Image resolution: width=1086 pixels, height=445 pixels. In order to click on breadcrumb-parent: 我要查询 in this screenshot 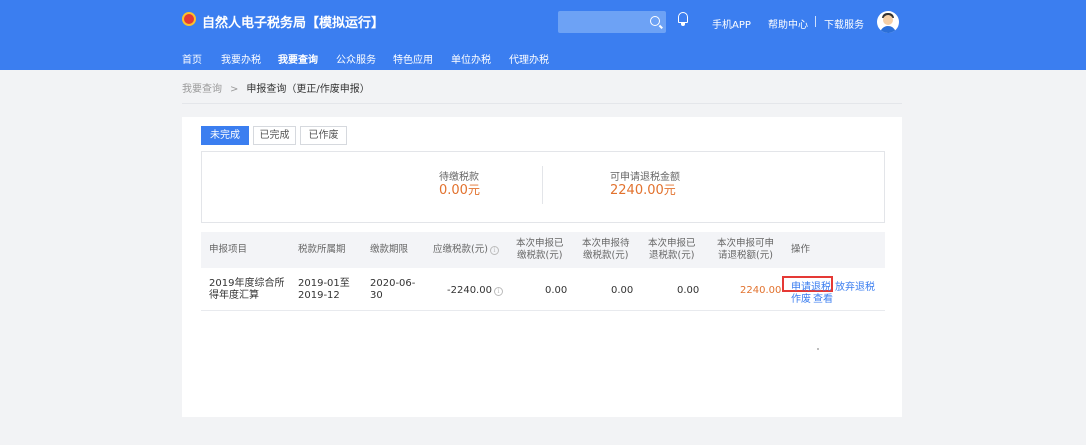, I will do `click(202, 89)`.